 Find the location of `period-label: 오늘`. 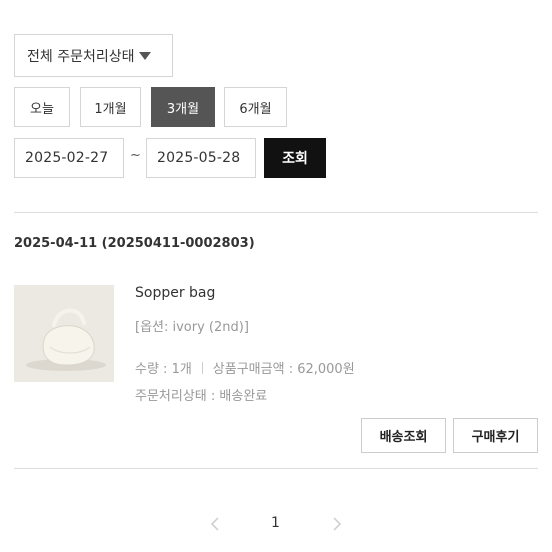

period-label: 오늘 is located at coordinates (42, 109).